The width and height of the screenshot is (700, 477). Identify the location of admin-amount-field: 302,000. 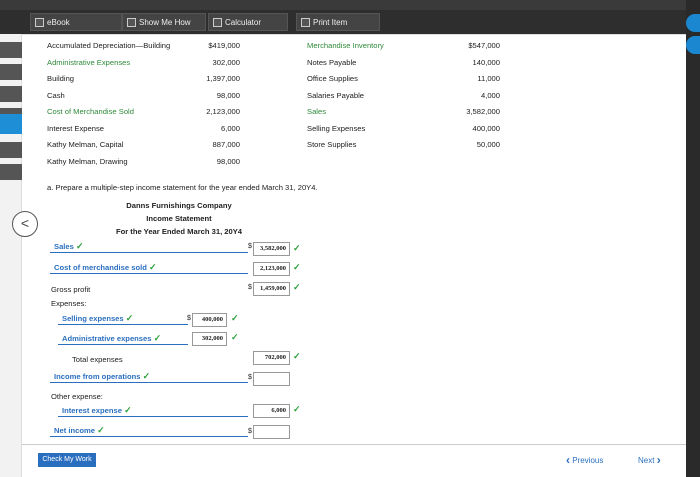
(209, 339).